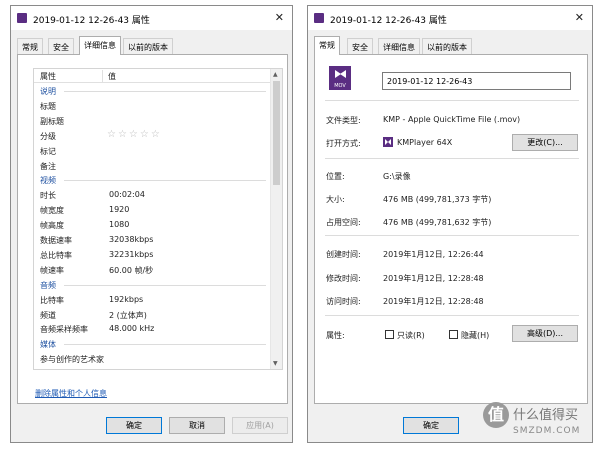 The image size is (600, 452). I want to click on detail-row: 备注, so click(152, 166).